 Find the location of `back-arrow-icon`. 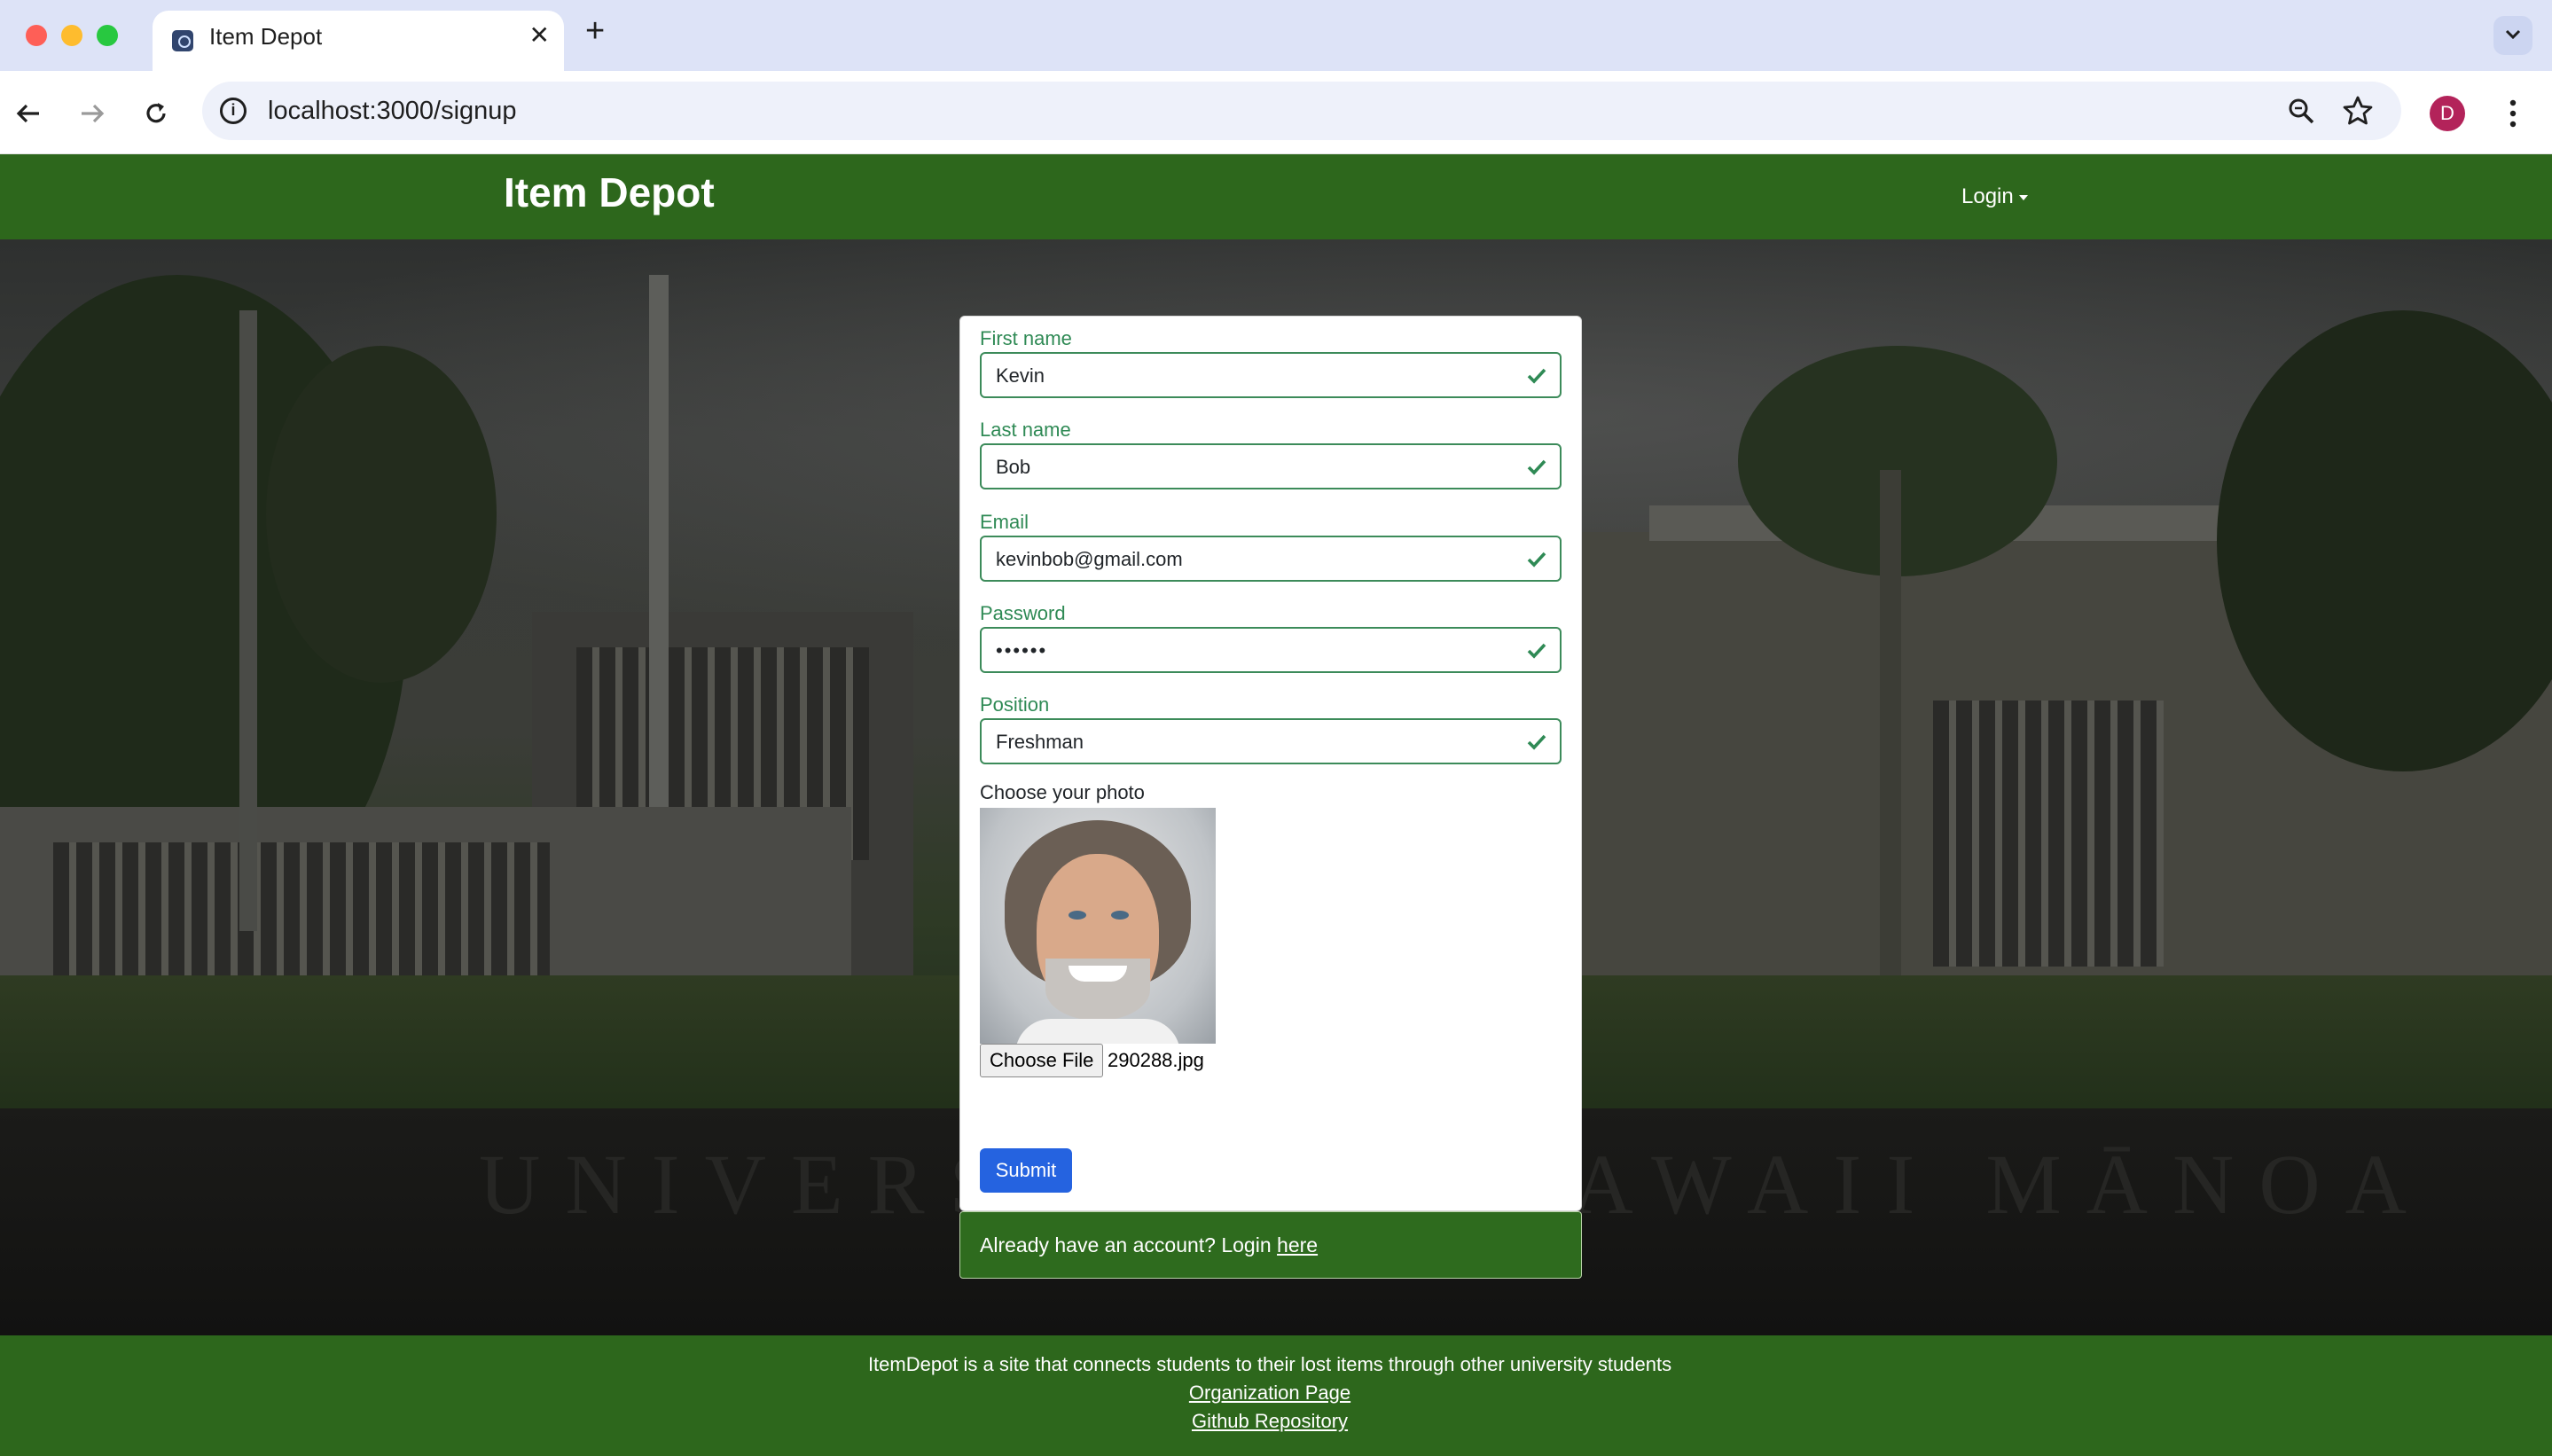

back-arrow-icon is located at coordinates (28, 113).